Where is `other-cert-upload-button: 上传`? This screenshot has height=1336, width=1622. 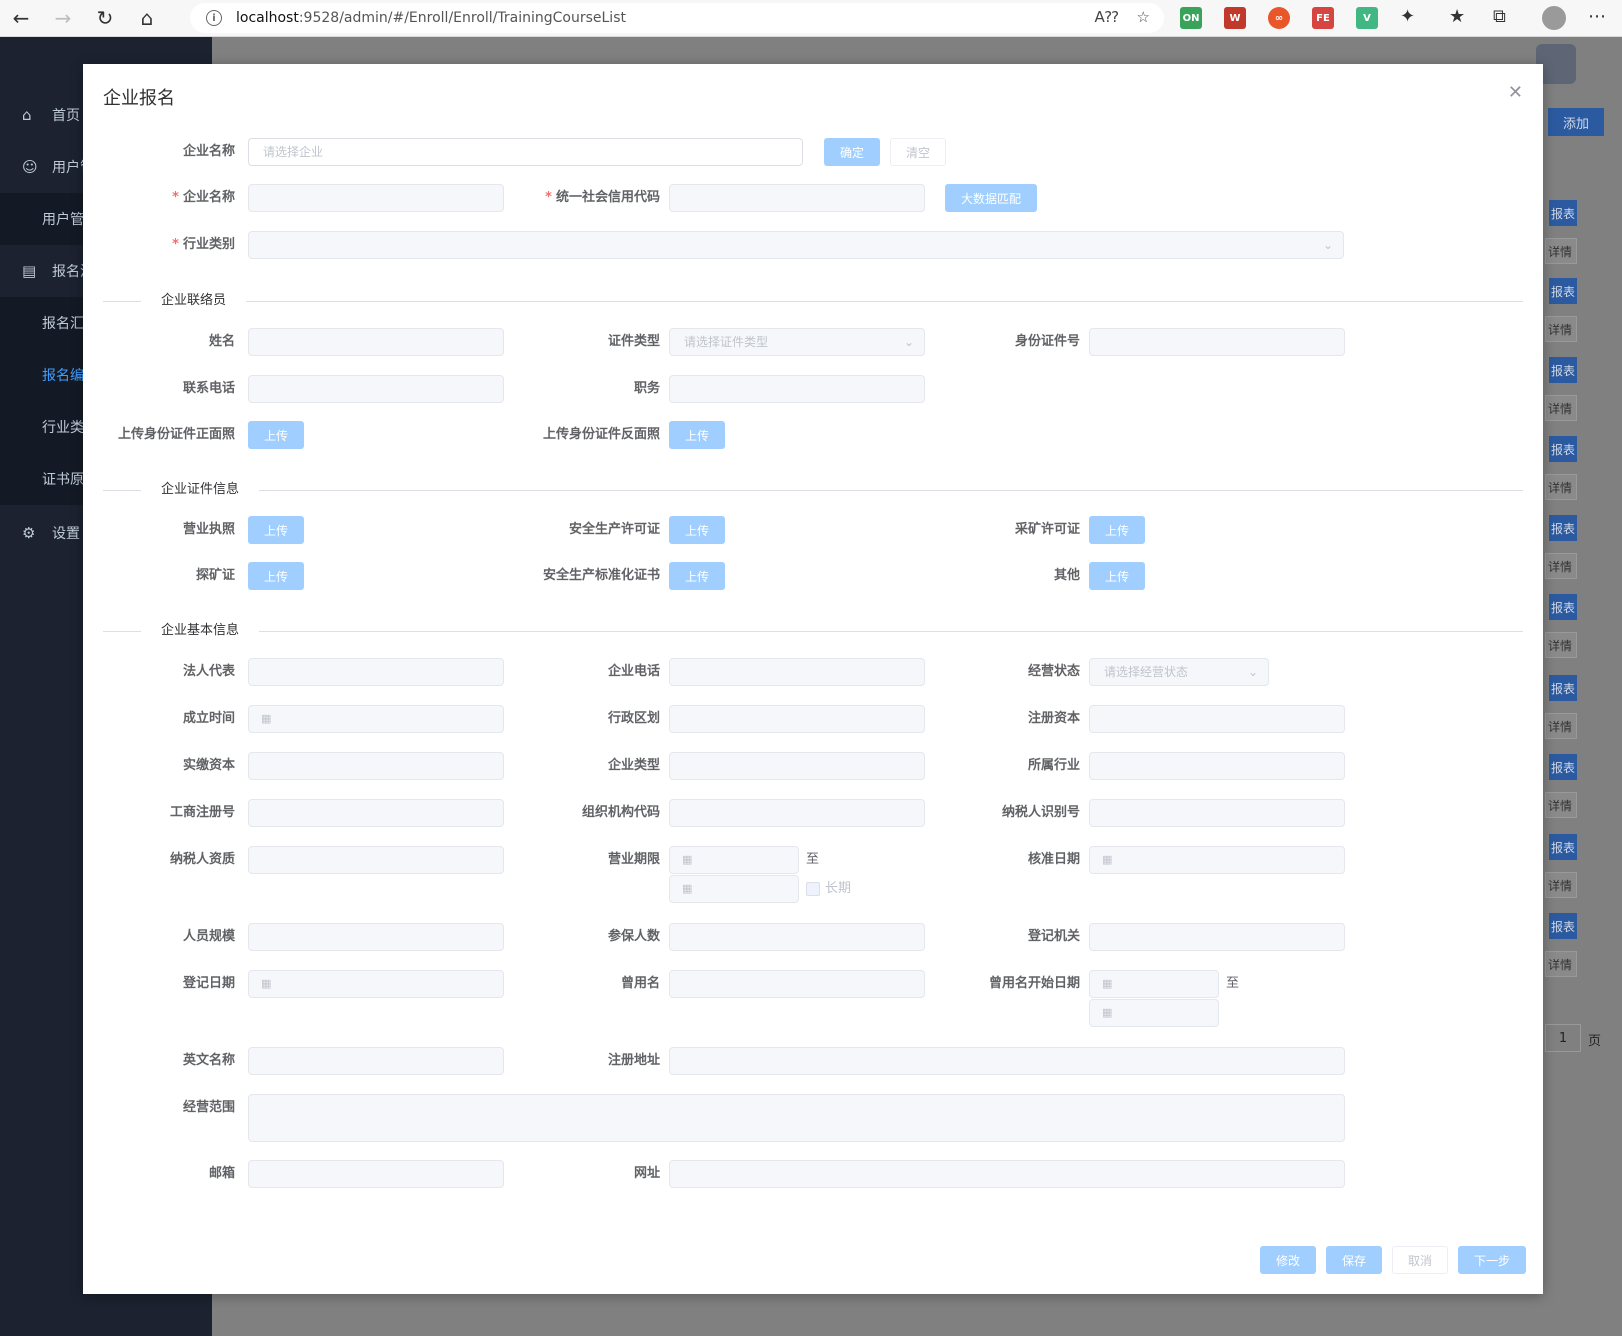
other-cert-upload-button: 上传 is located at coordinates (1117, 576).